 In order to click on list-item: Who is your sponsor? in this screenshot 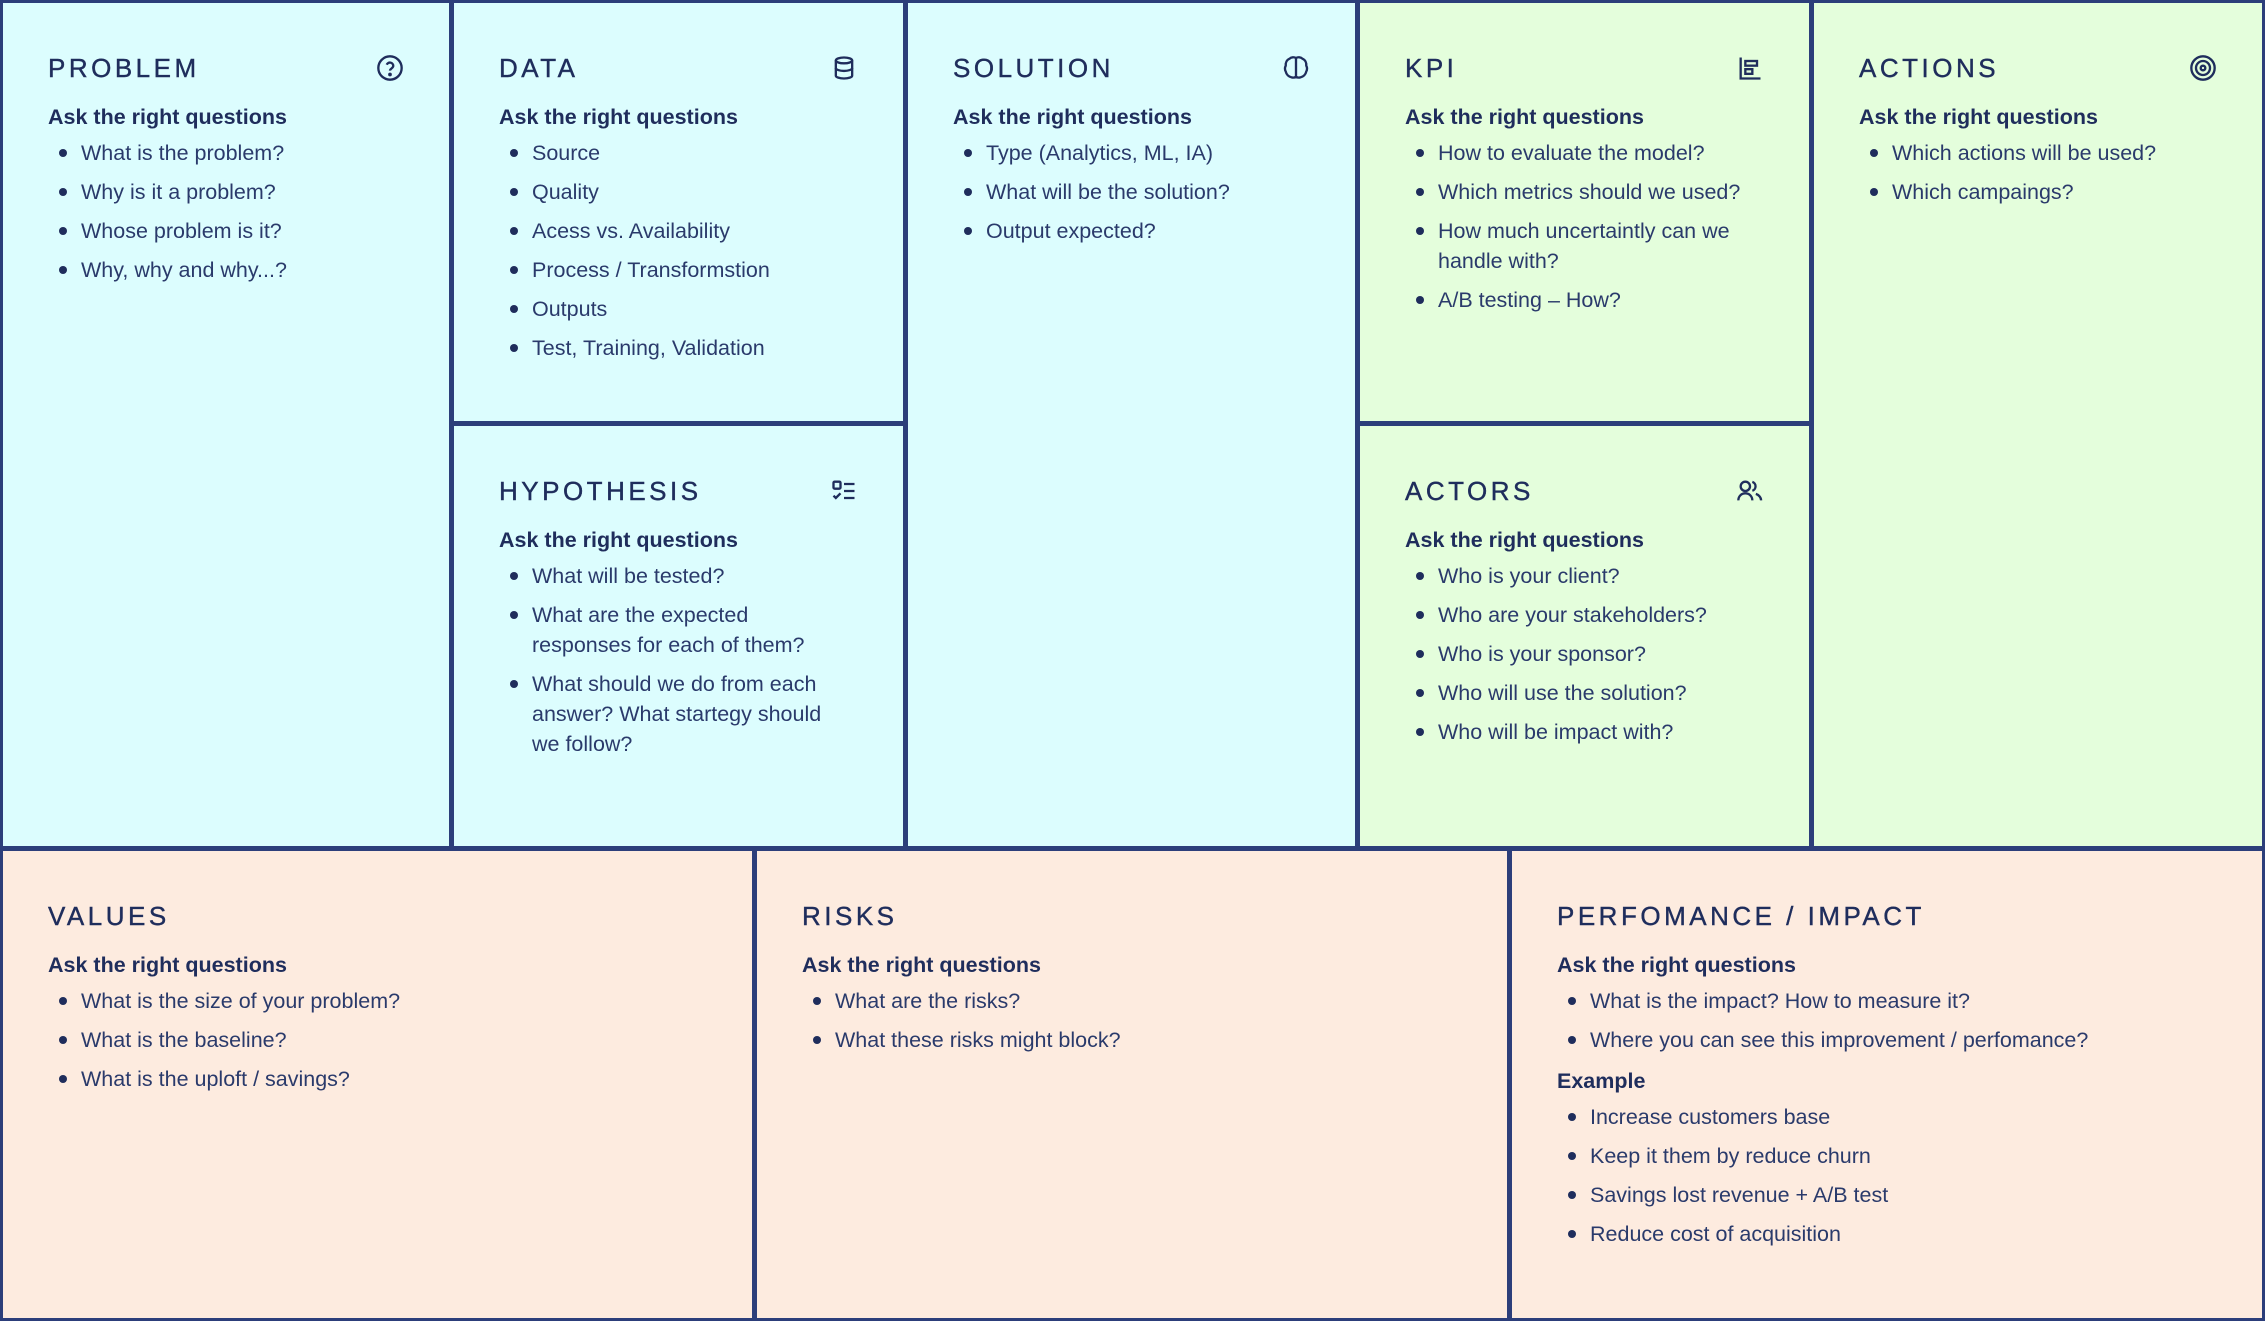, I will do `click(1589, 654)`.